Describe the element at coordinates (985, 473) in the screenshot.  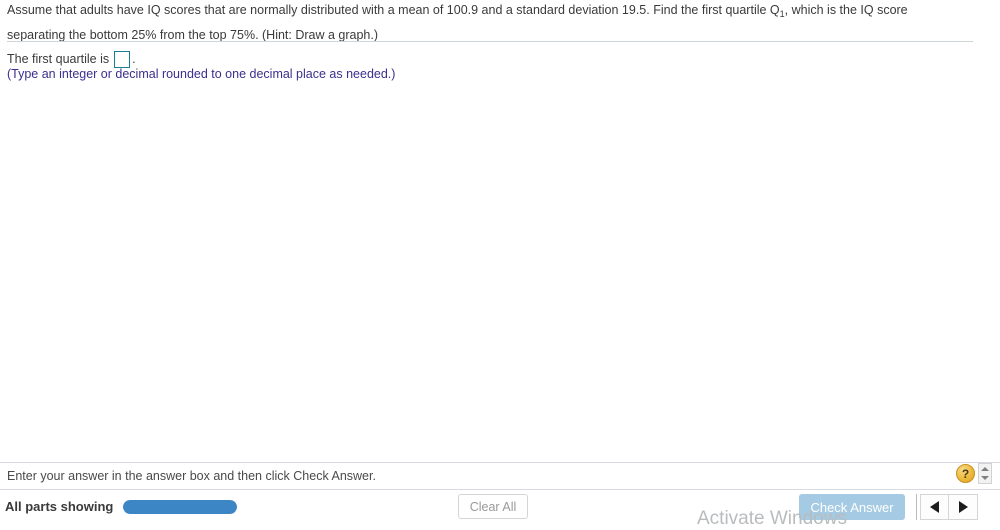
I see `scroll-spinner` at that location.